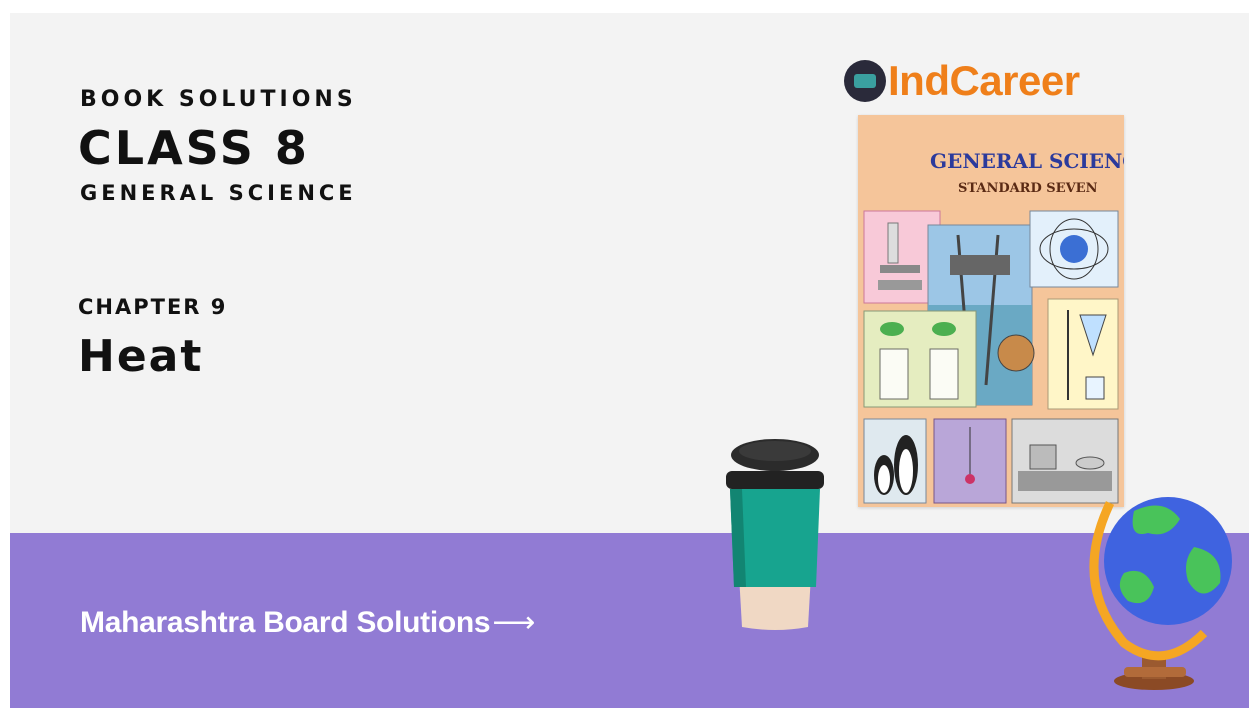 Image resolution: width=1249 pixels, height=708 pixels. I want to click on arrow-right-icon: ⟶, so click(514, 622).